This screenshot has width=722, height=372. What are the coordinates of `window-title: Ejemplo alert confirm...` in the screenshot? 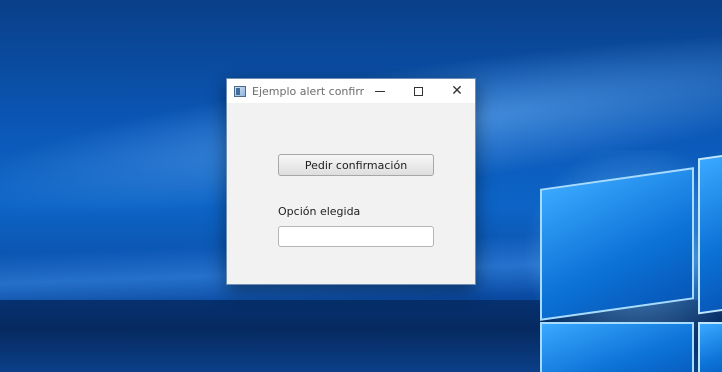 It's located at (308, 91).